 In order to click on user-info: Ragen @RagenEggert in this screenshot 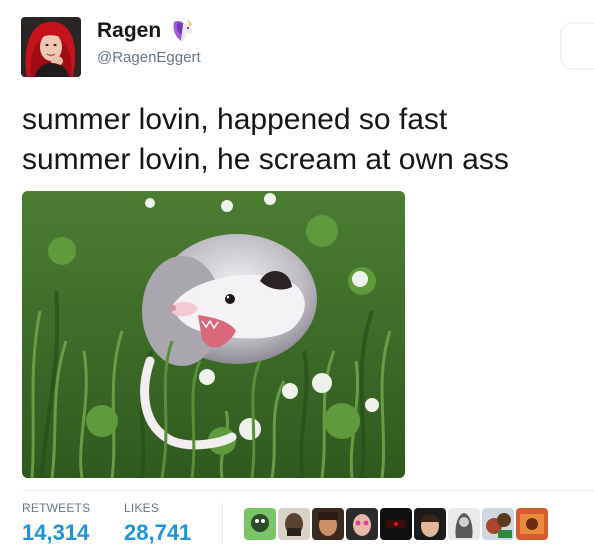, I will do `click(149, 41)`.